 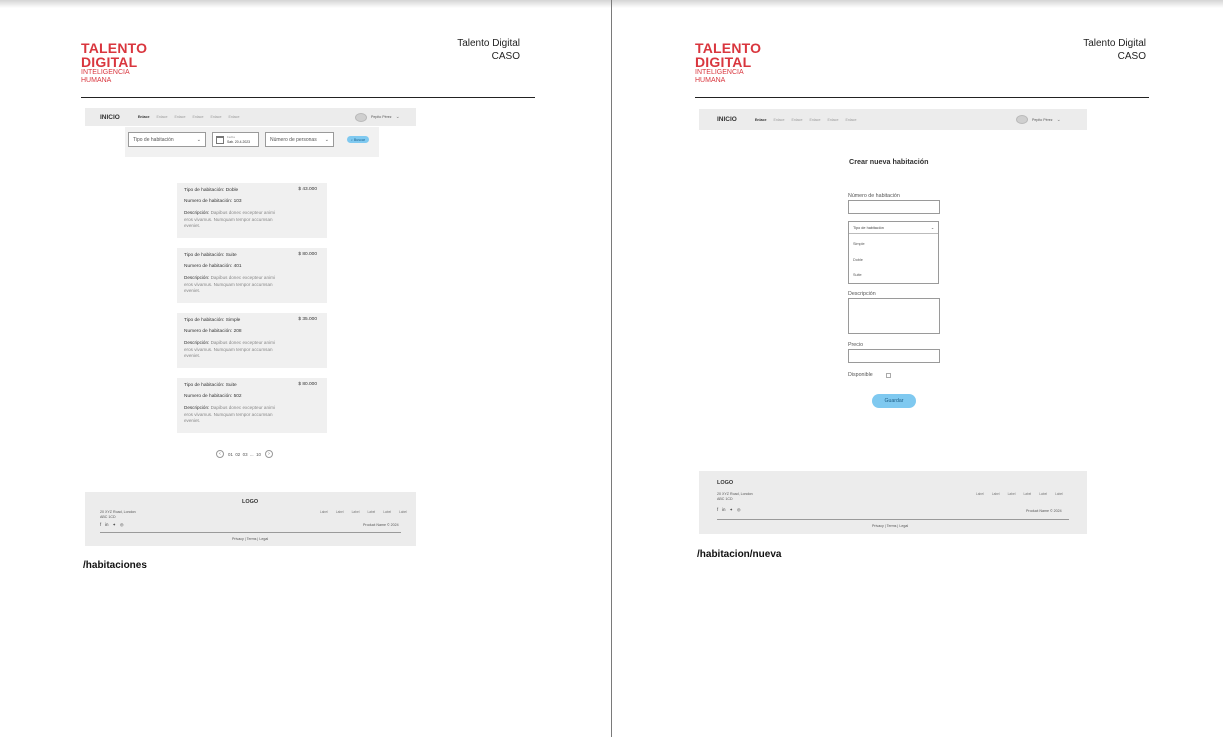 I want to click on pagination: ‹ 01 02 03 ... 10 ›, so click(x=244, y=454).